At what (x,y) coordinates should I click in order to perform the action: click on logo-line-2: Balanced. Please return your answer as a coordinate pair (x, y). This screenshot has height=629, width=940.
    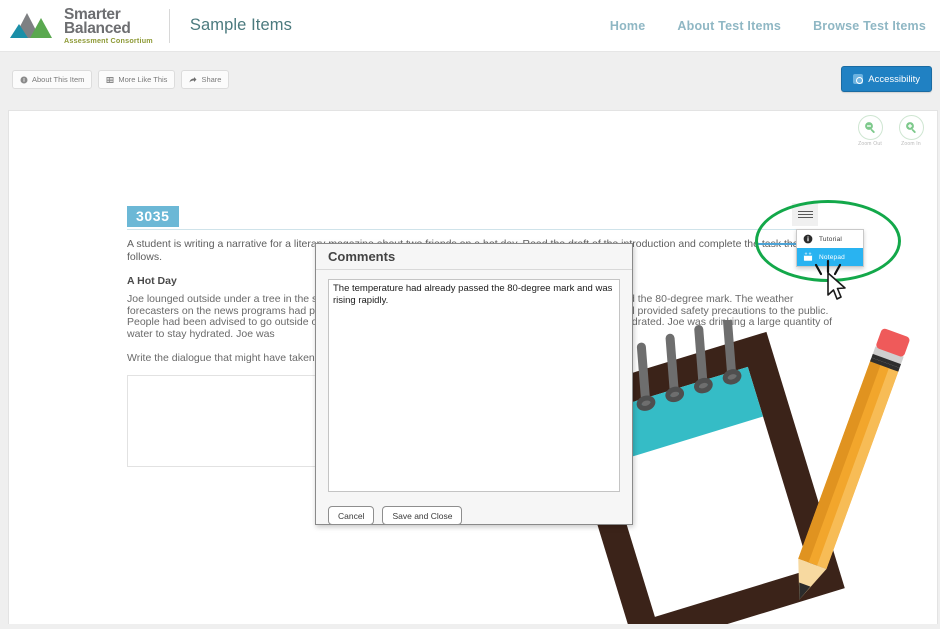
    Looking at the image, I should click on (97, 29).